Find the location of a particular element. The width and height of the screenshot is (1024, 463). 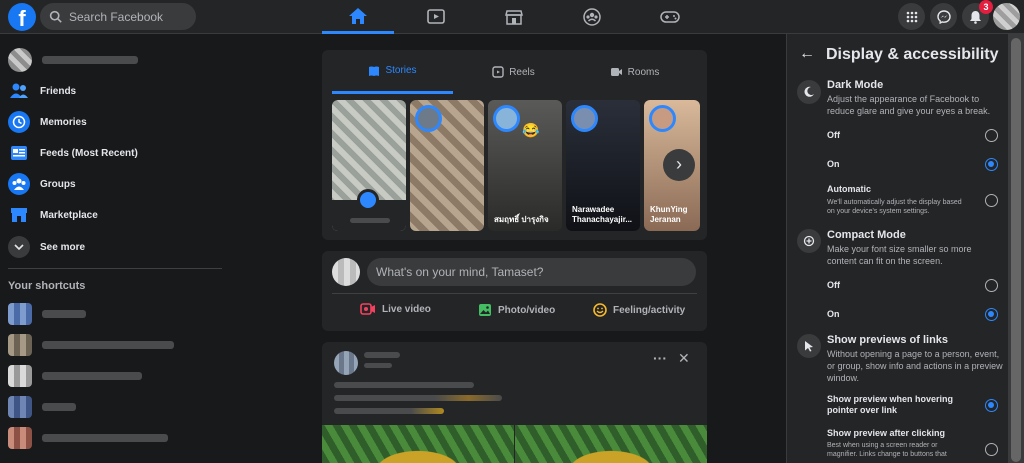

stories-next-button: › is located at coordinates (679, 165).